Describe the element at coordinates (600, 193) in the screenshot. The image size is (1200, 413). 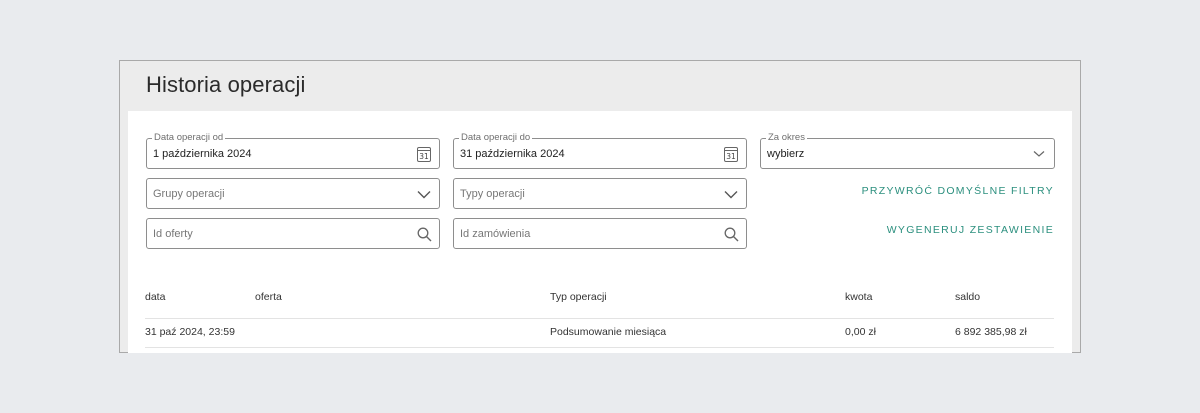
I see `operation-types-select: Typy operacji` at that location.